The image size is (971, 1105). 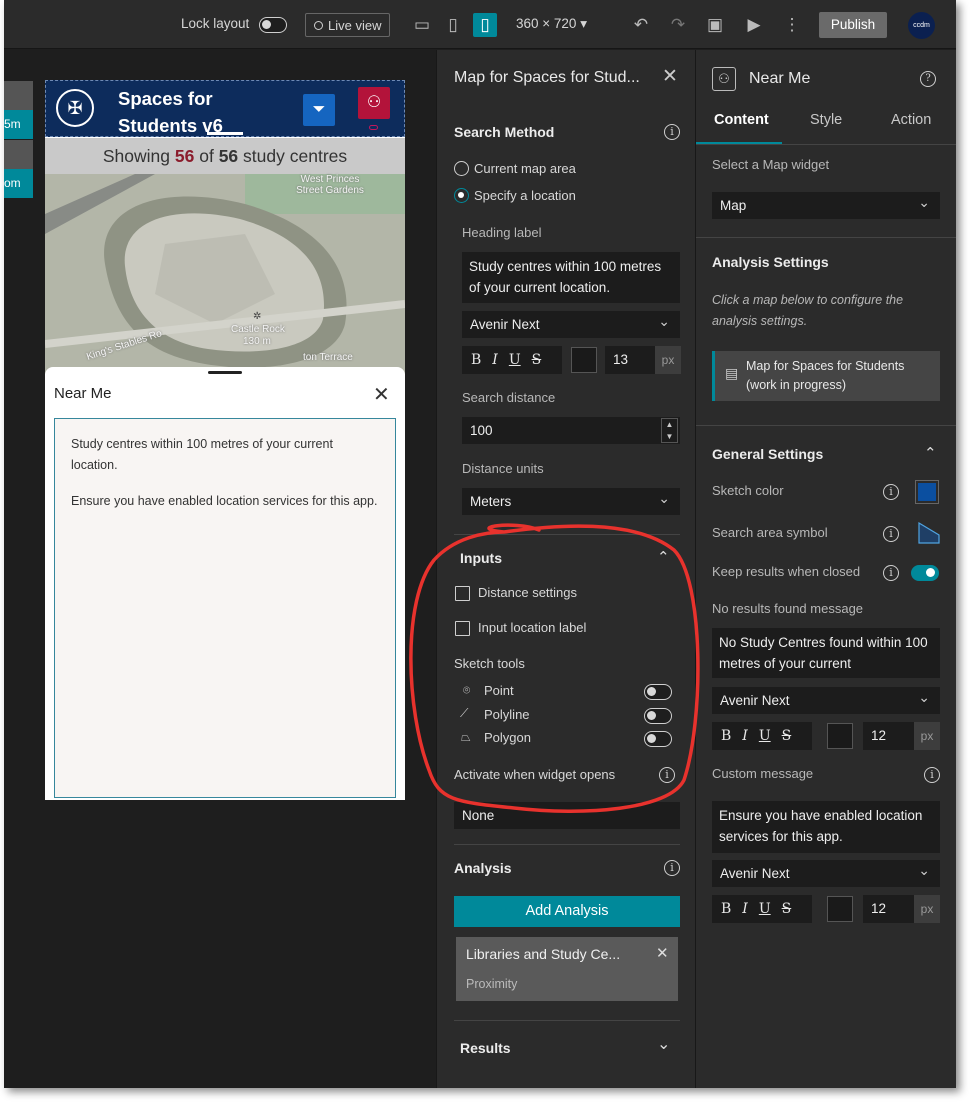 What do you see at coordinates (18, 124) in the screenshot?
I see `left-strip-item: 5m` at bounding box center [18, 124].